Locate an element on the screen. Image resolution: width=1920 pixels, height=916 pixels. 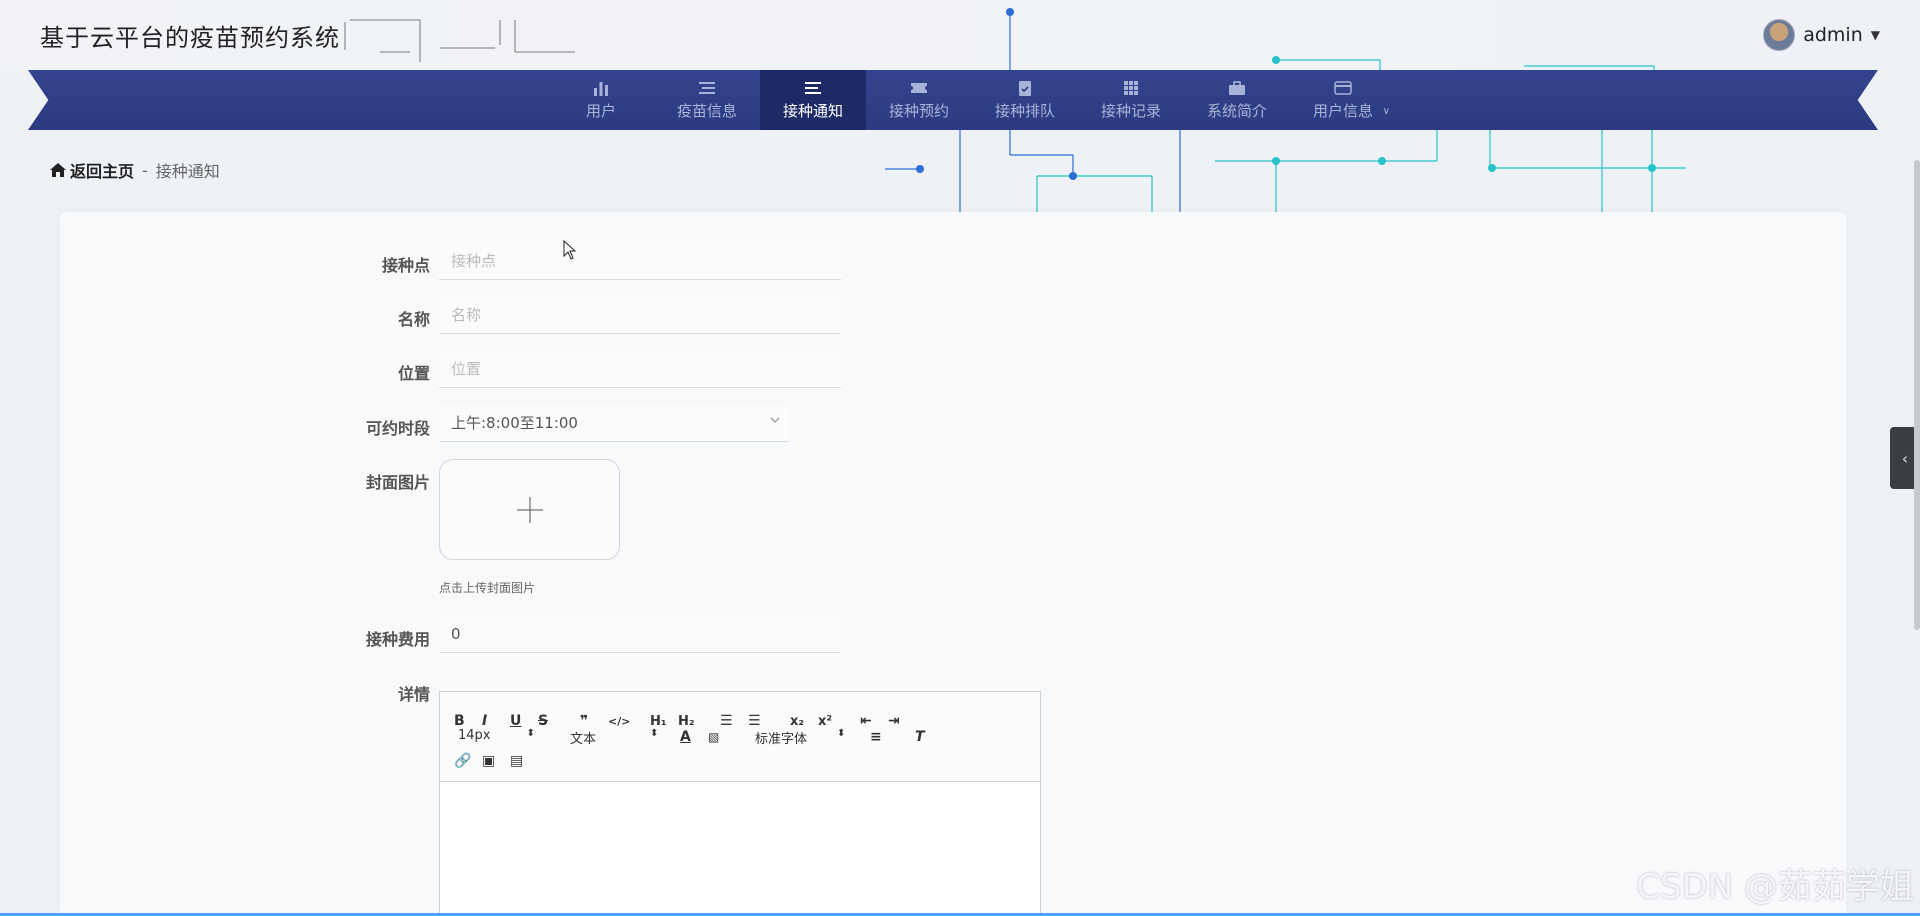
indent-icon: ⇥ is located at coordinates (894, 721).